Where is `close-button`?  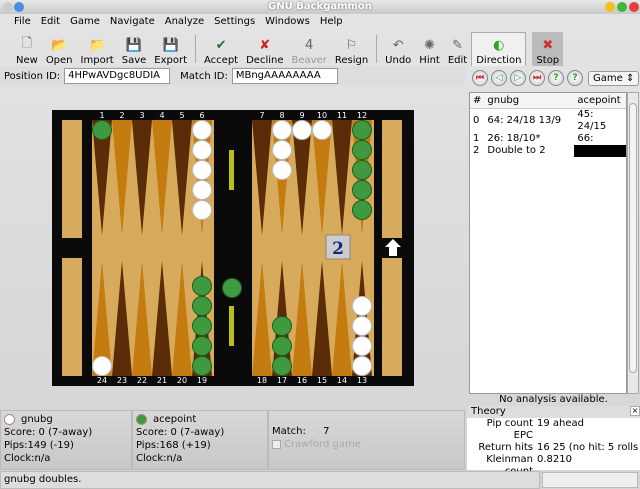 close-button is located at coordinates (634, 7).